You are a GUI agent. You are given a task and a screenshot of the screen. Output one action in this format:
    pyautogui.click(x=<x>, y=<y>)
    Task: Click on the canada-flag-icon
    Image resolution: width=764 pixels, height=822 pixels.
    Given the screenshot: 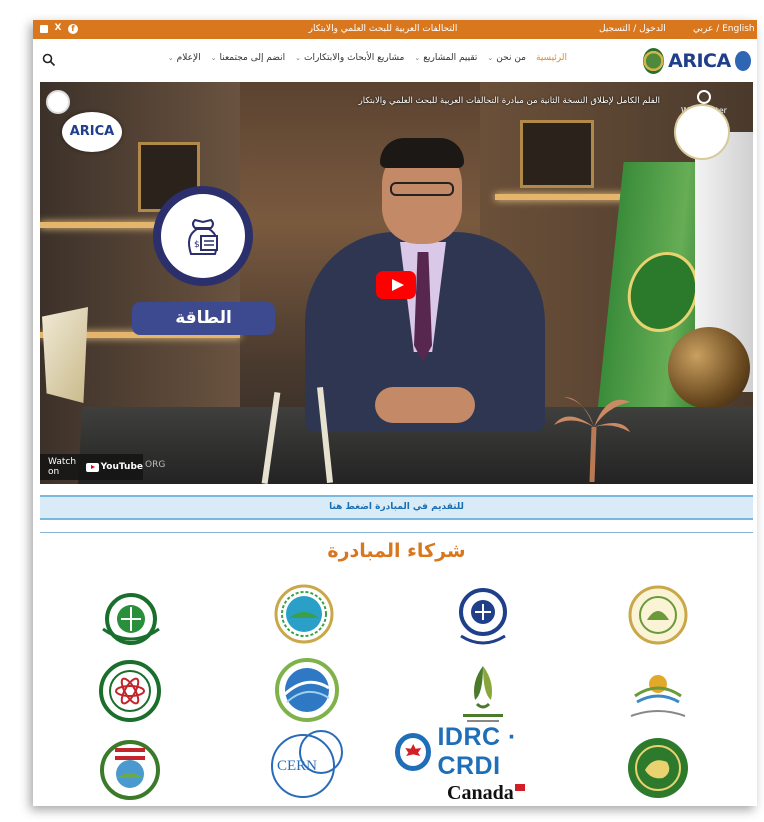 What is the action you would take?
    pyautogui.click(x=519, y=787)
    